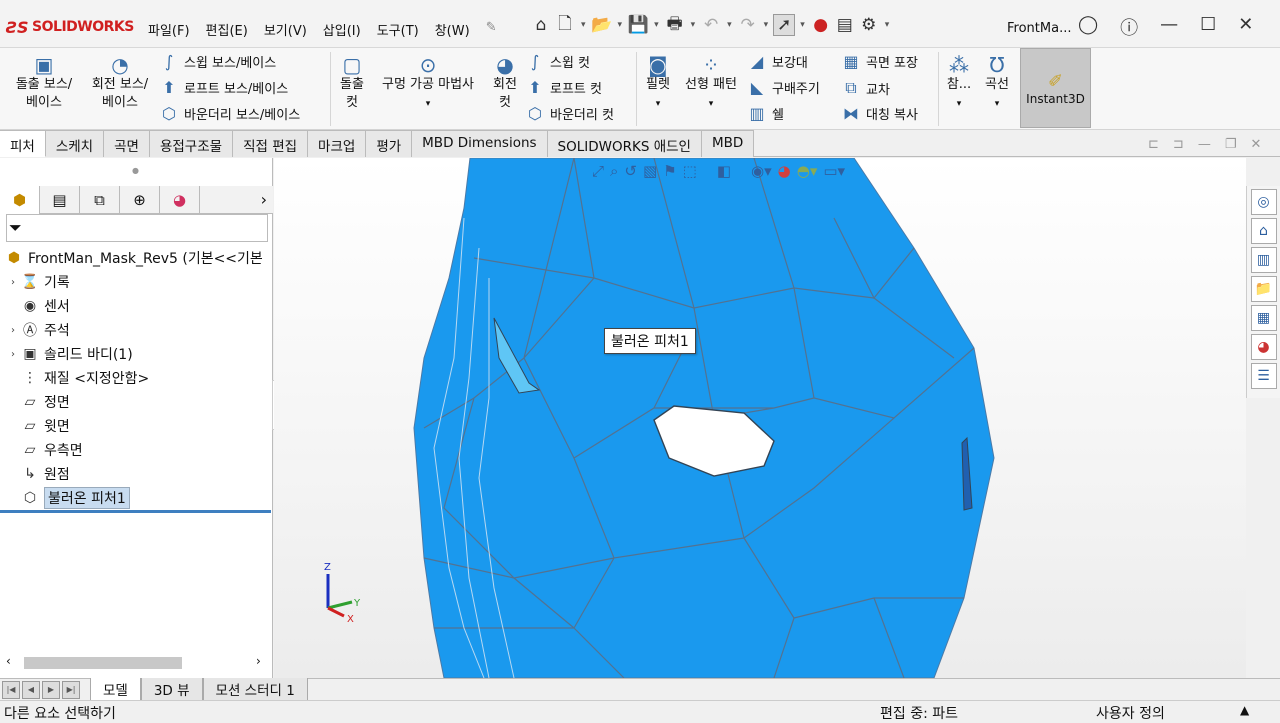 The height and width of the screenshot is (723, 1280). Describe the element at coordinates (1263, 347) in the screenshot. I see `appearances-icon: ◕` at that location.